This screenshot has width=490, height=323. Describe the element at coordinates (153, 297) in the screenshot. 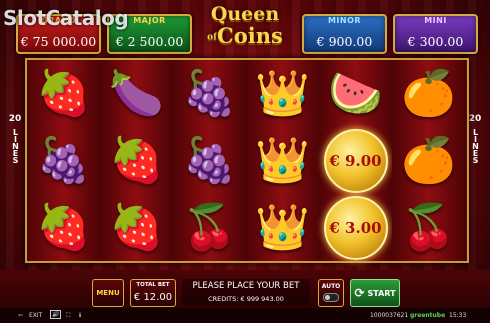

I see `total-bet-value: € 12.00` at that location.